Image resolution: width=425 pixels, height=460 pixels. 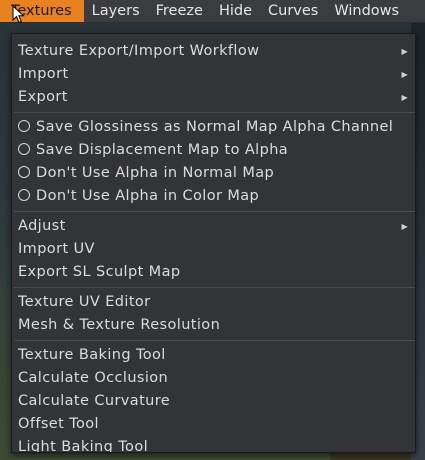 What do you see at coordinates (155, 173) in the screenshot?
I see `menu-item-label: Don't Use Alpha in Normal Map` at bounding box center [155, 173].